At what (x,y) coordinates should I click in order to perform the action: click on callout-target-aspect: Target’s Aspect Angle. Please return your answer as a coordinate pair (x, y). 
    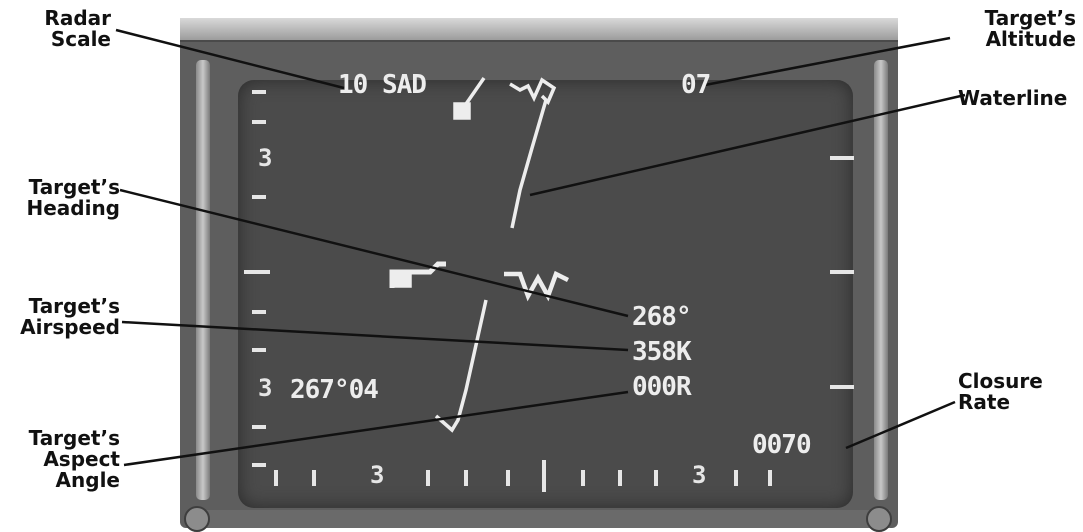
    Looking at the image, I should click on (74, 459).